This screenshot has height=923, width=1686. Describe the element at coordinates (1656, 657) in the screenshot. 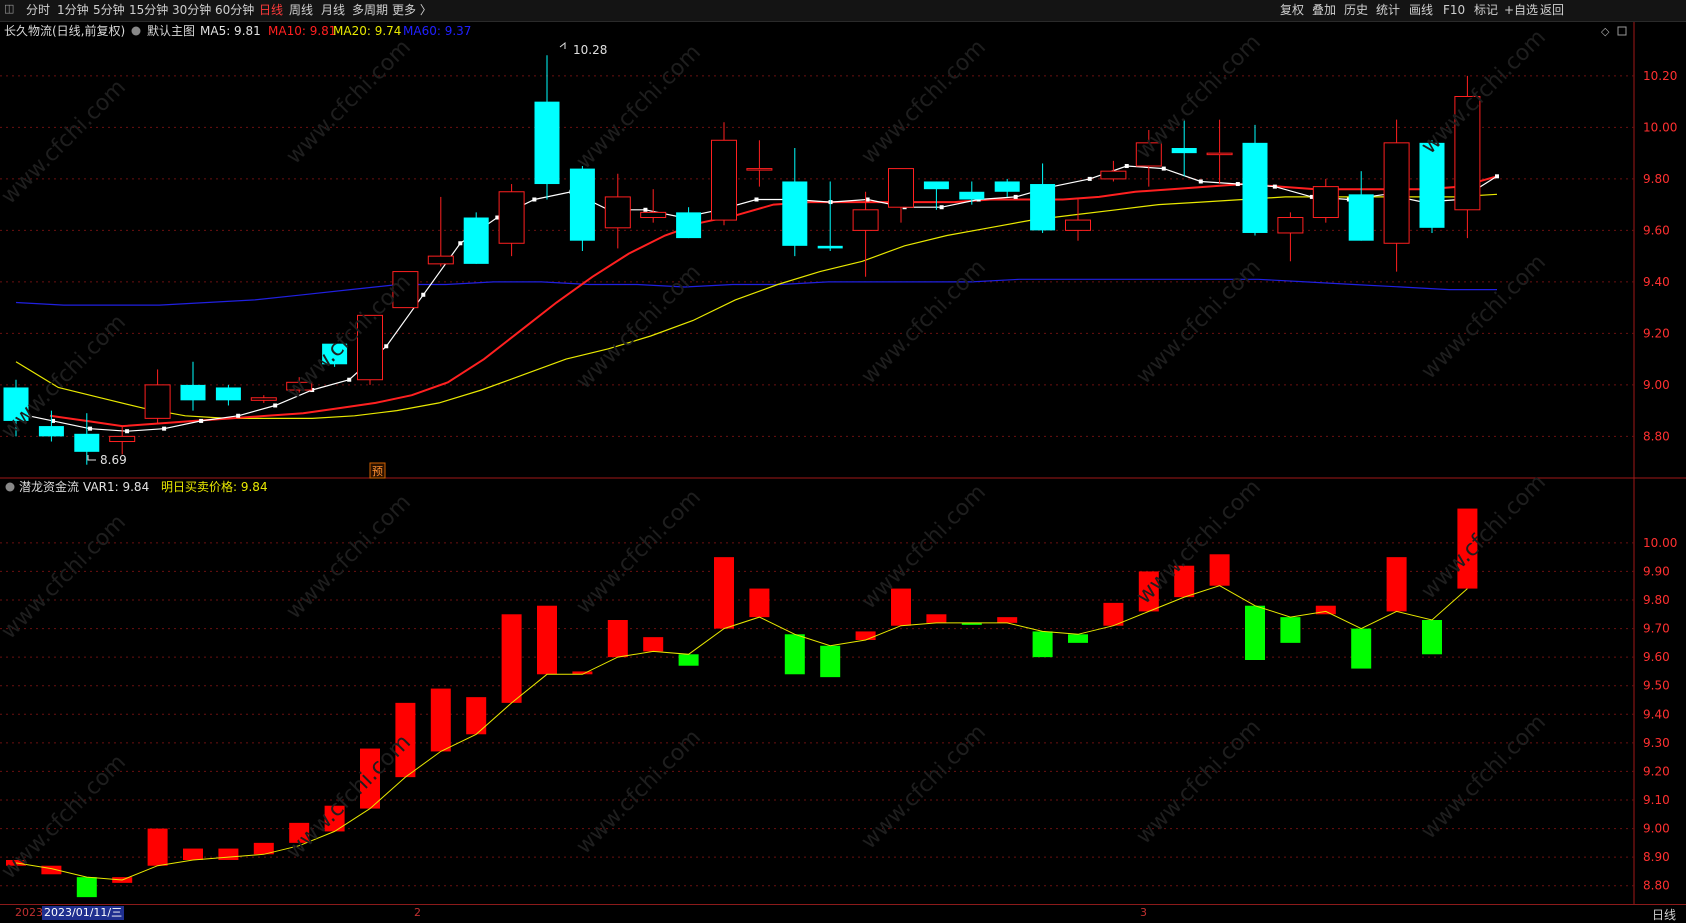

I see `sub-y-tick: 9.60` at that location.